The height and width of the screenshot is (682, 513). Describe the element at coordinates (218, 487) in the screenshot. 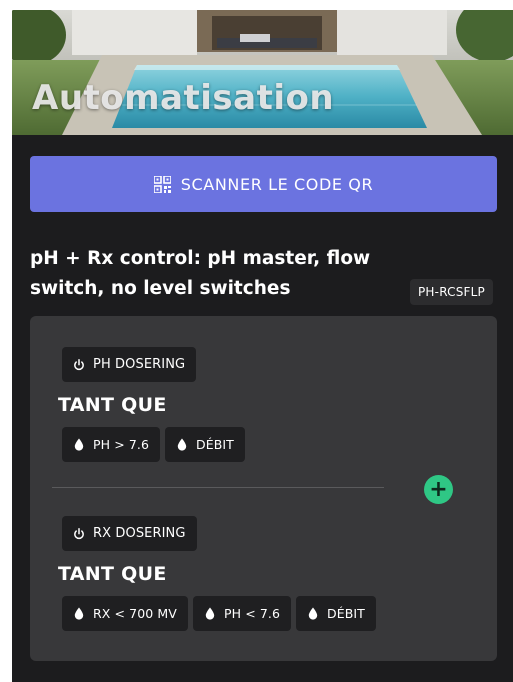

I see `rule-divider` at that location.